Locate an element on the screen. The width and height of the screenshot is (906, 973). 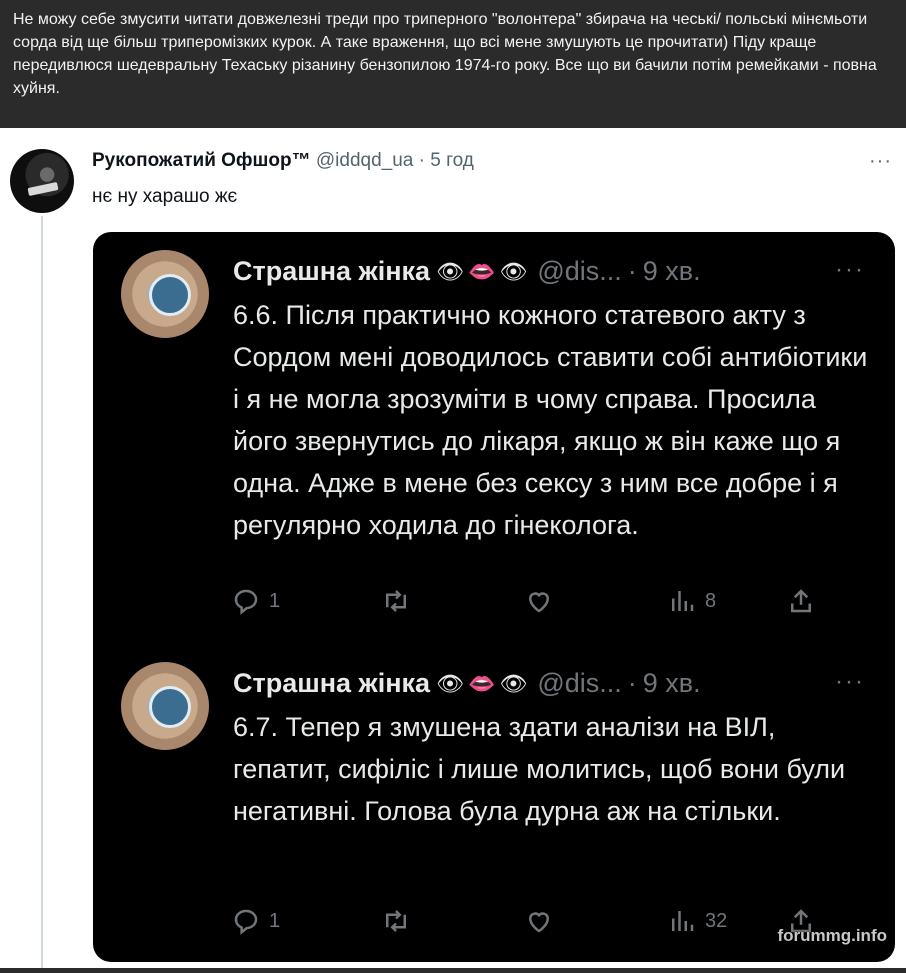
watermark: forummg.info is located at coordinates (832, 935).